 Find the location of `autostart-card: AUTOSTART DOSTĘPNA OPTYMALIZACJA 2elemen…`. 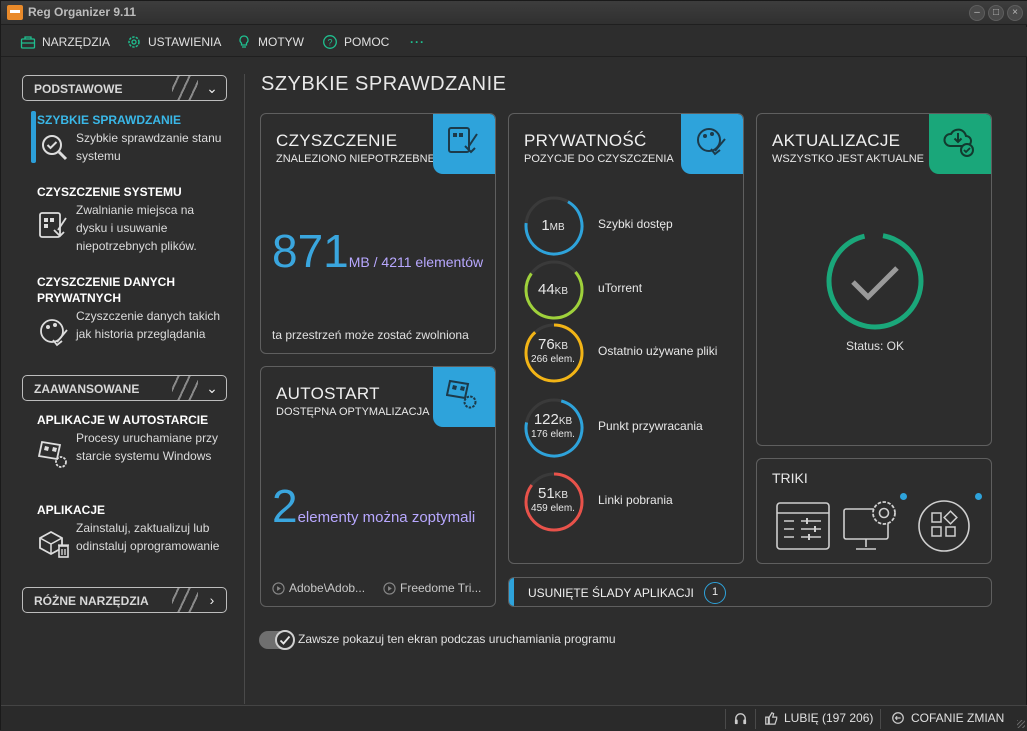

autostart-card: AUTOSTART DOSTĘPNA OPTYMALIZACJA 2elemen… is located at coordinates (378, 486).